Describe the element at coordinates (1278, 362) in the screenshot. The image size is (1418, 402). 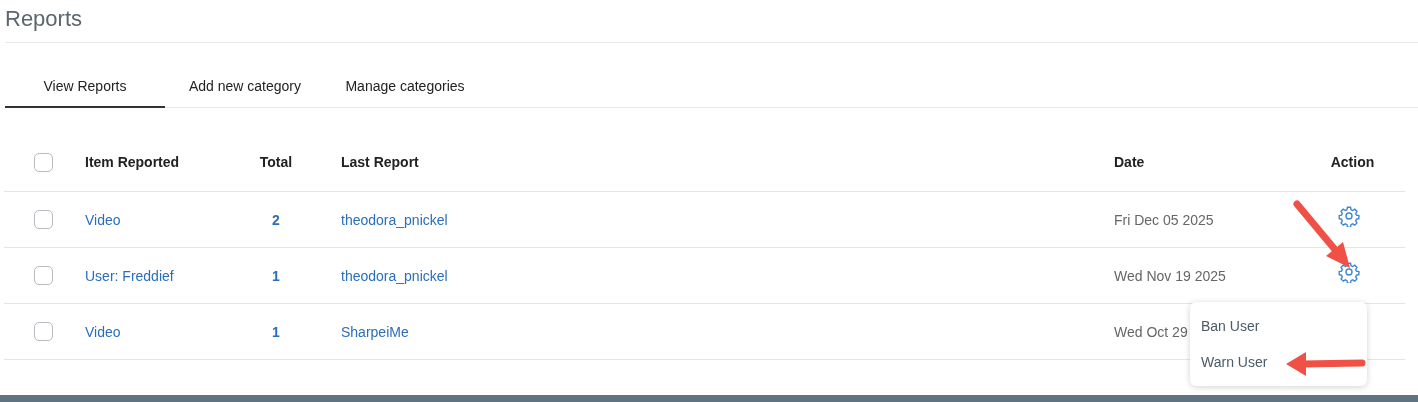
I see `menu-item: Warn User` at that location.